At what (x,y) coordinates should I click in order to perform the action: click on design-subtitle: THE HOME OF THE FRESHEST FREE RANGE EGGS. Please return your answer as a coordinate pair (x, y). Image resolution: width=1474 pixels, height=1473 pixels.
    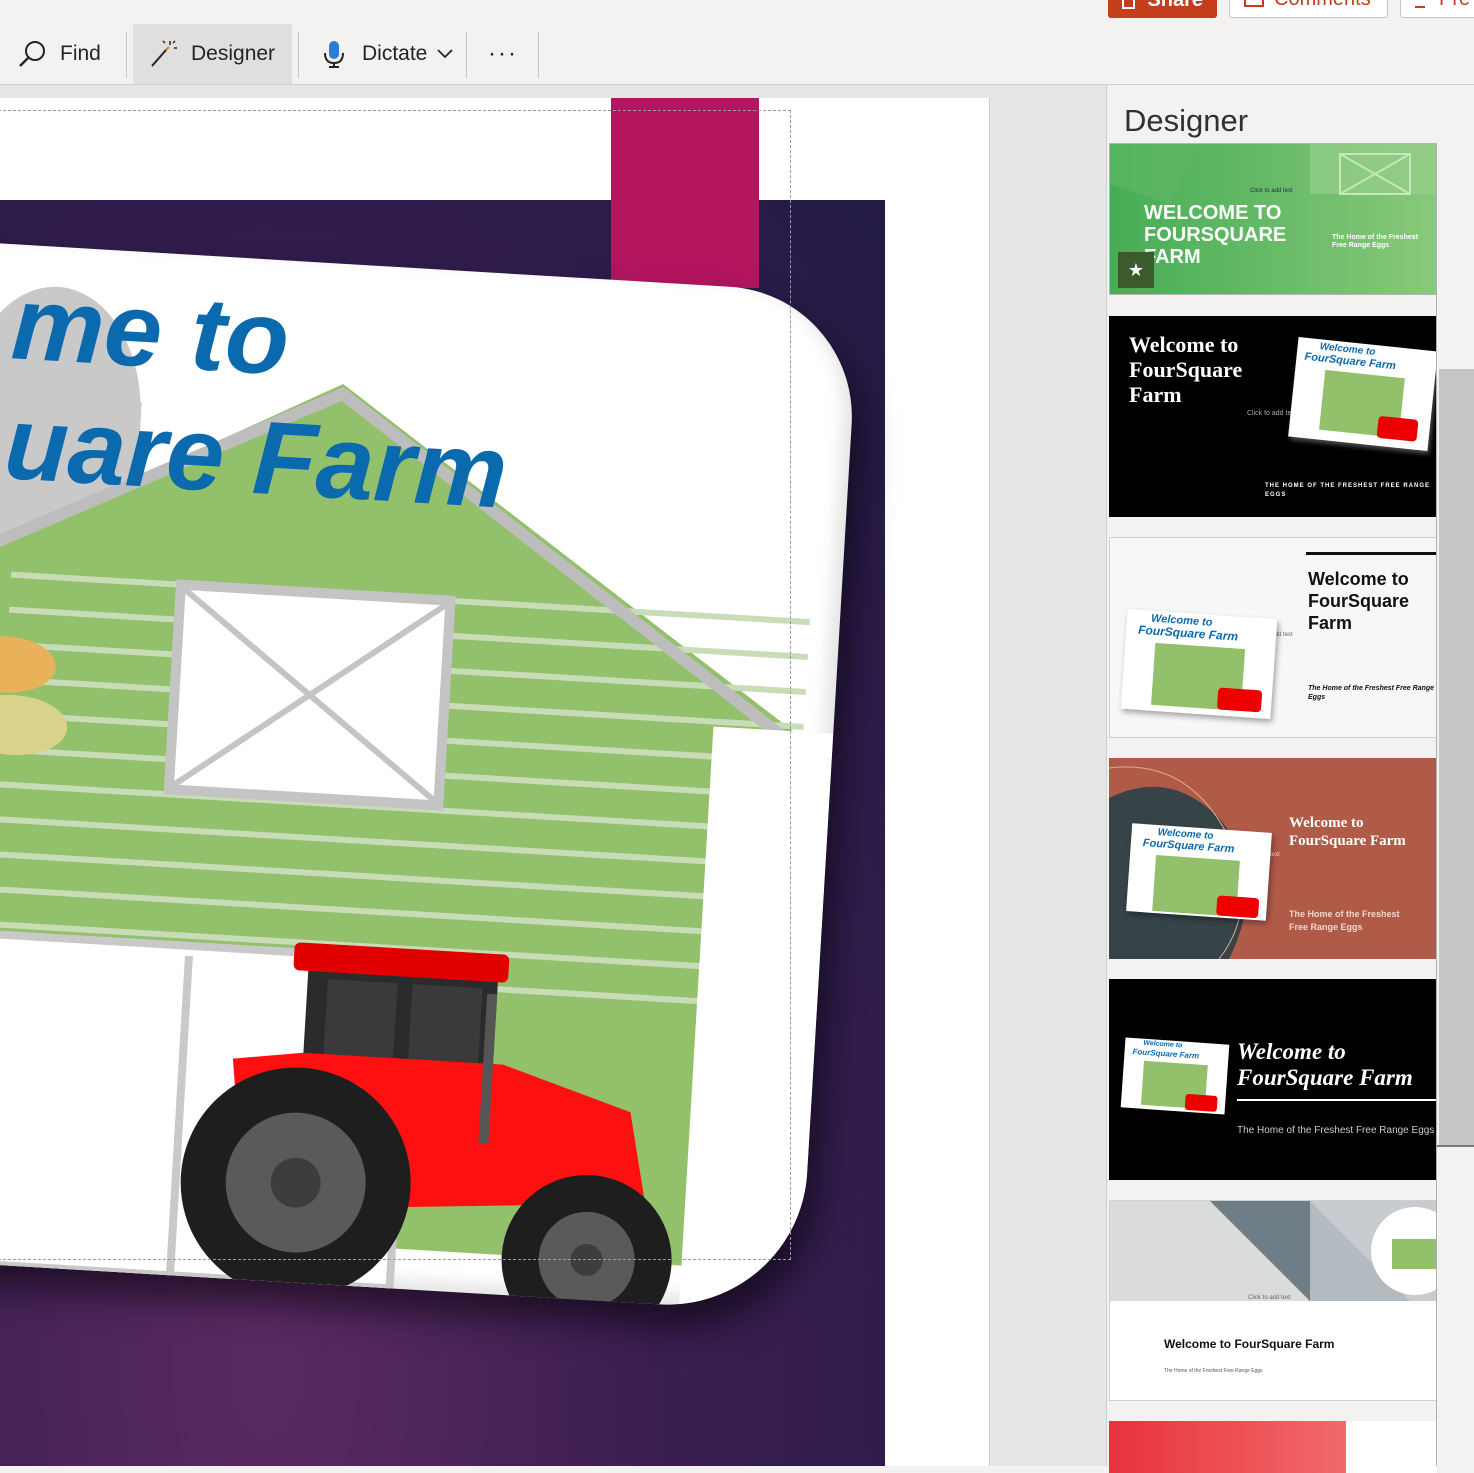
    Looking at the image, I should click on (1348, 490).